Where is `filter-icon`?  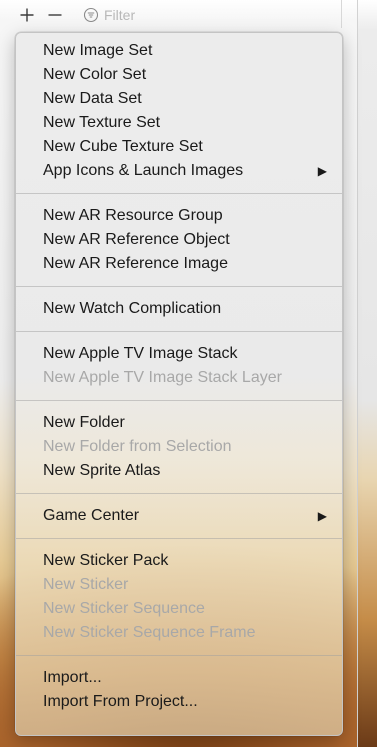 filter-icon is located at coordinates (91, 15).